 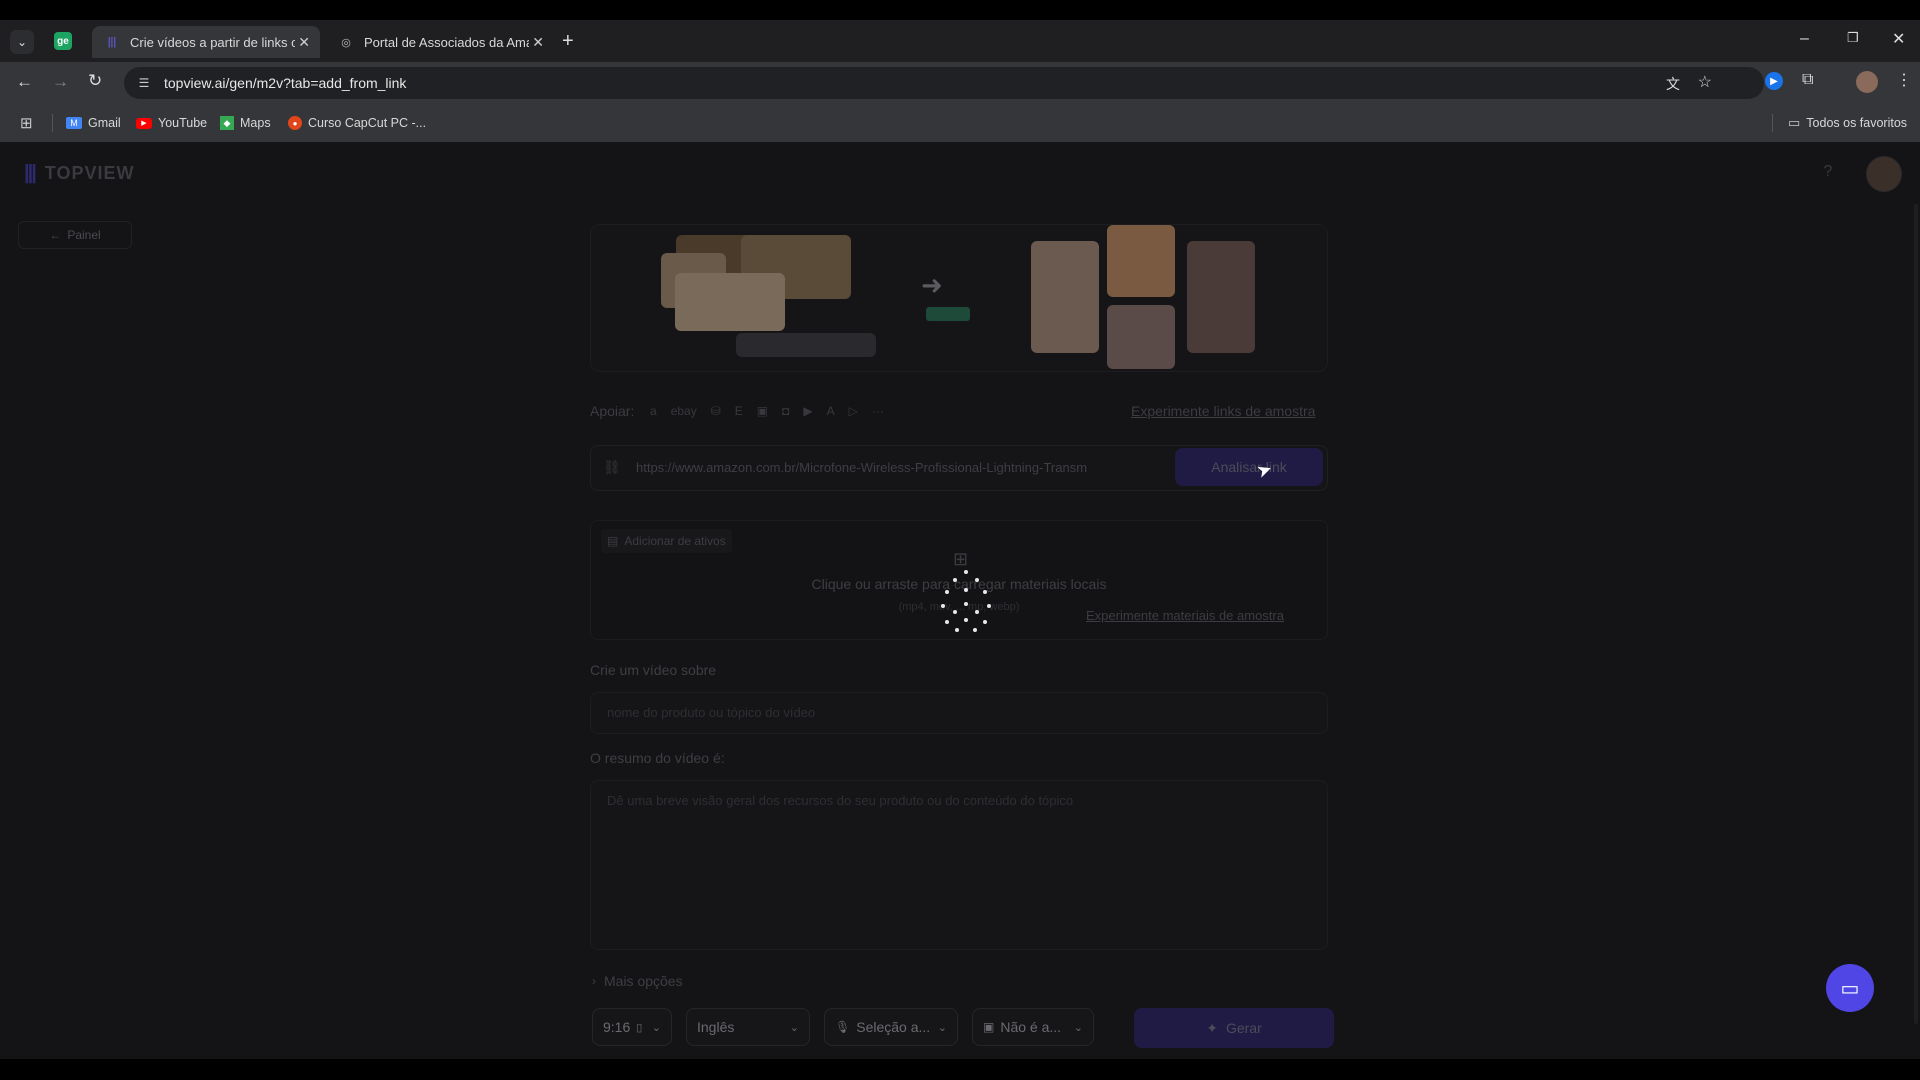 What do you see at coordinates (762, 411) in the screenshot?
I see `store-icon: ▣` at bounding box center [762, 411].